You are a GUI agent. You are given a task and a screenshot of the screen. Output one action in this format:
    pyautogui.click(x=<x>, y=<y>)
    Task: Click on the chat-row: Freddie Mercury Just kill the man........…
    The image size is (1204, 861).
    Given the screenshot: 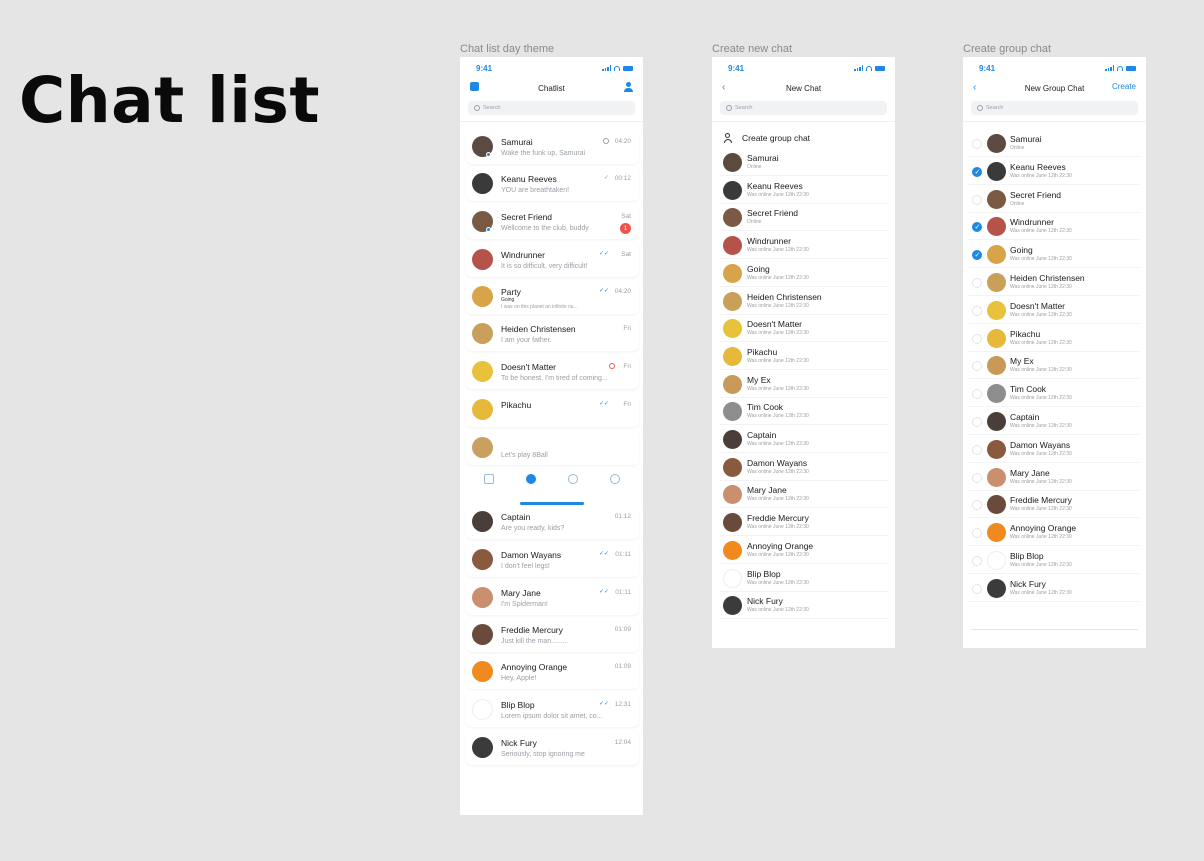 What is the action you would take?
    pyautogui.click(x=552, y=635)
    